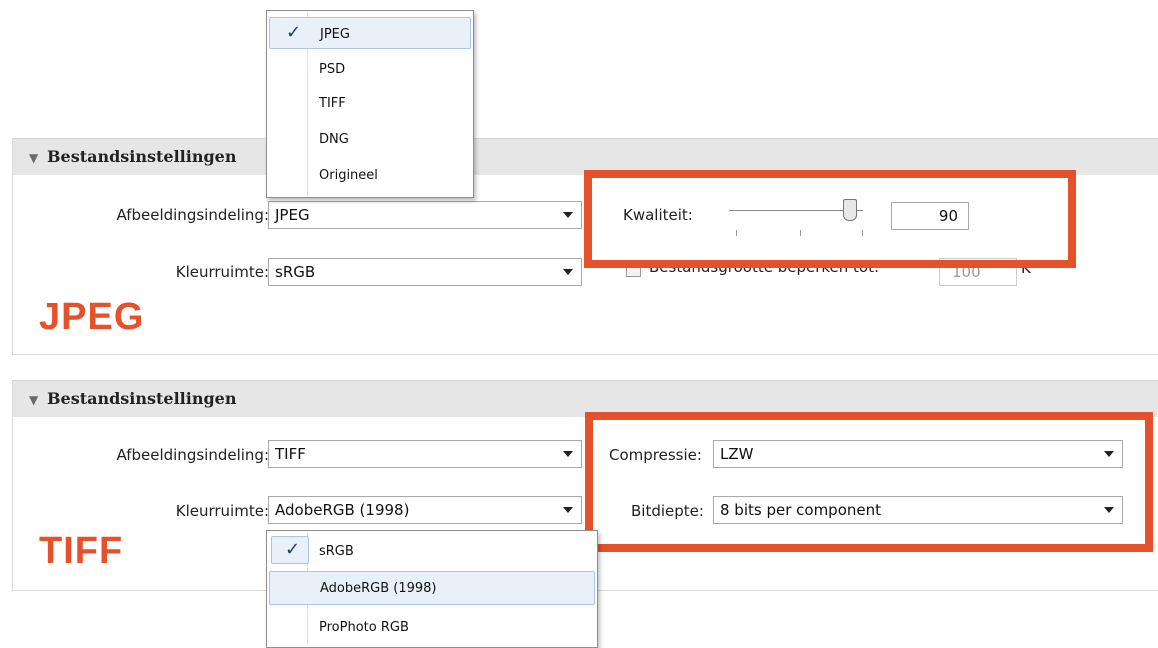 This screenshot has width=1158, height=648. I want to click on colorspace-select: AdobeRGB (1998), so click(425, 510).